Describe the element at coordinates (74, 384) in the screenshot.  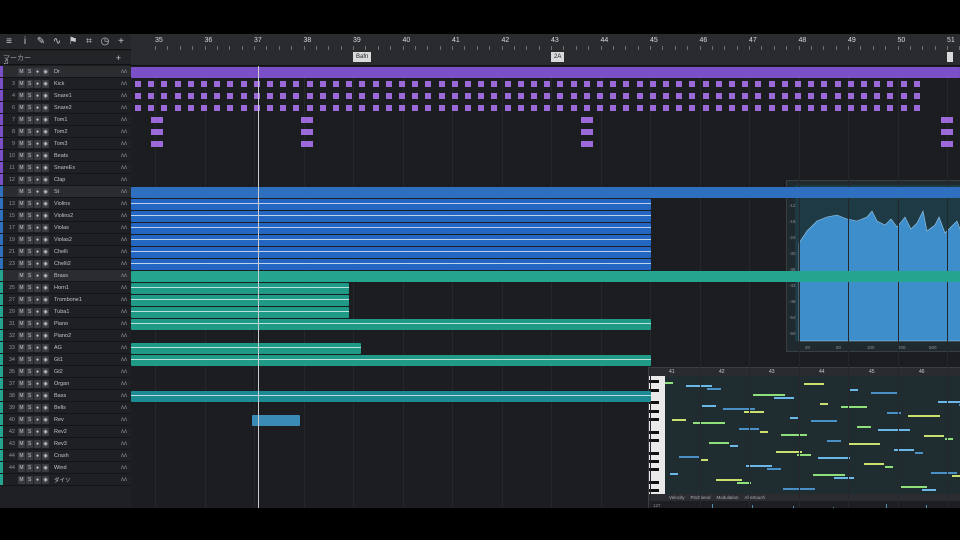
I see `track-name: Organ` at that location.